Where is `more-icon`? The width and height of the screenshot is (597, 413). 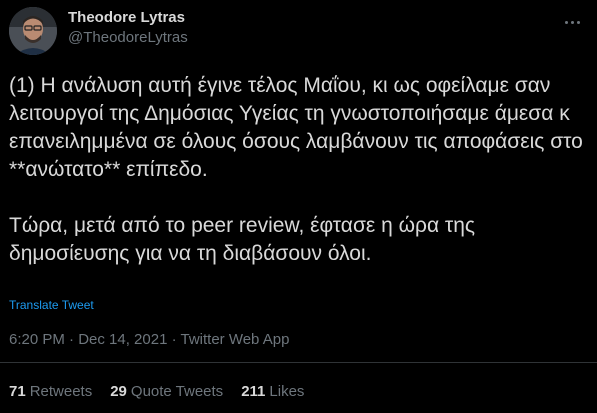
more-icon is located at coordinates (572, 22).